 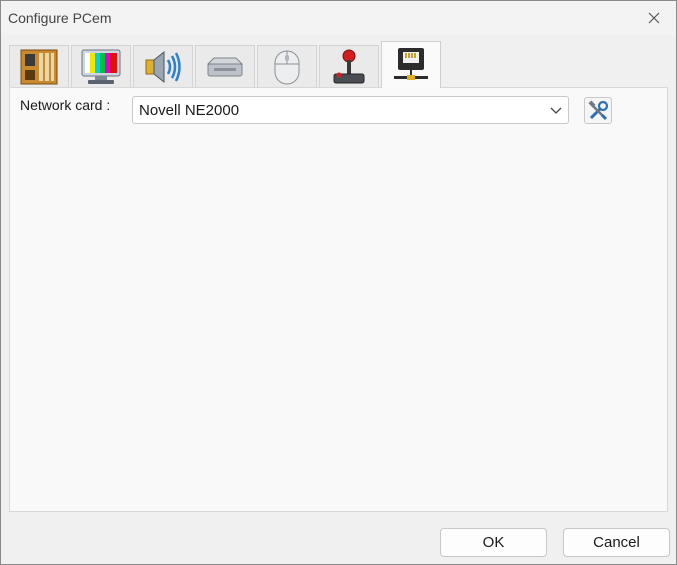 I want to click on network-icon, so click(x=411, y=64).